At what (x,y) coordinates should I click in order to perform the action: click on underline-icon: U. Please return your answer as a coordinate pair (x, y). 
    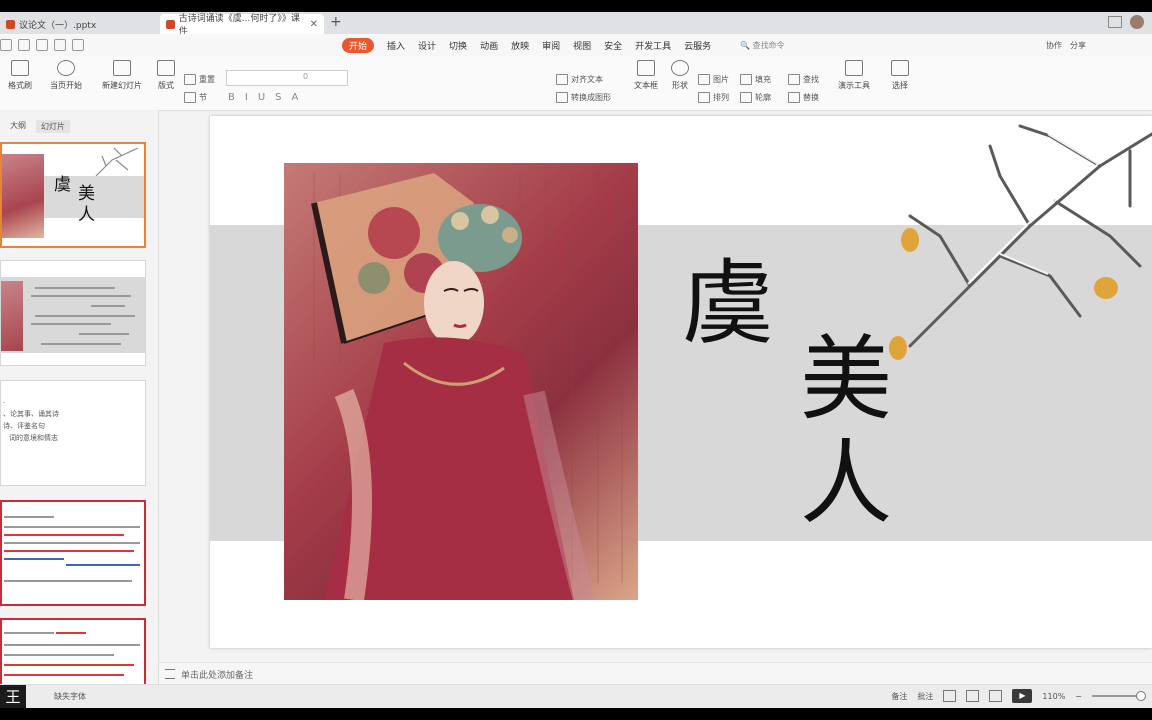
    Looking at the image, I should click on (261, 97).